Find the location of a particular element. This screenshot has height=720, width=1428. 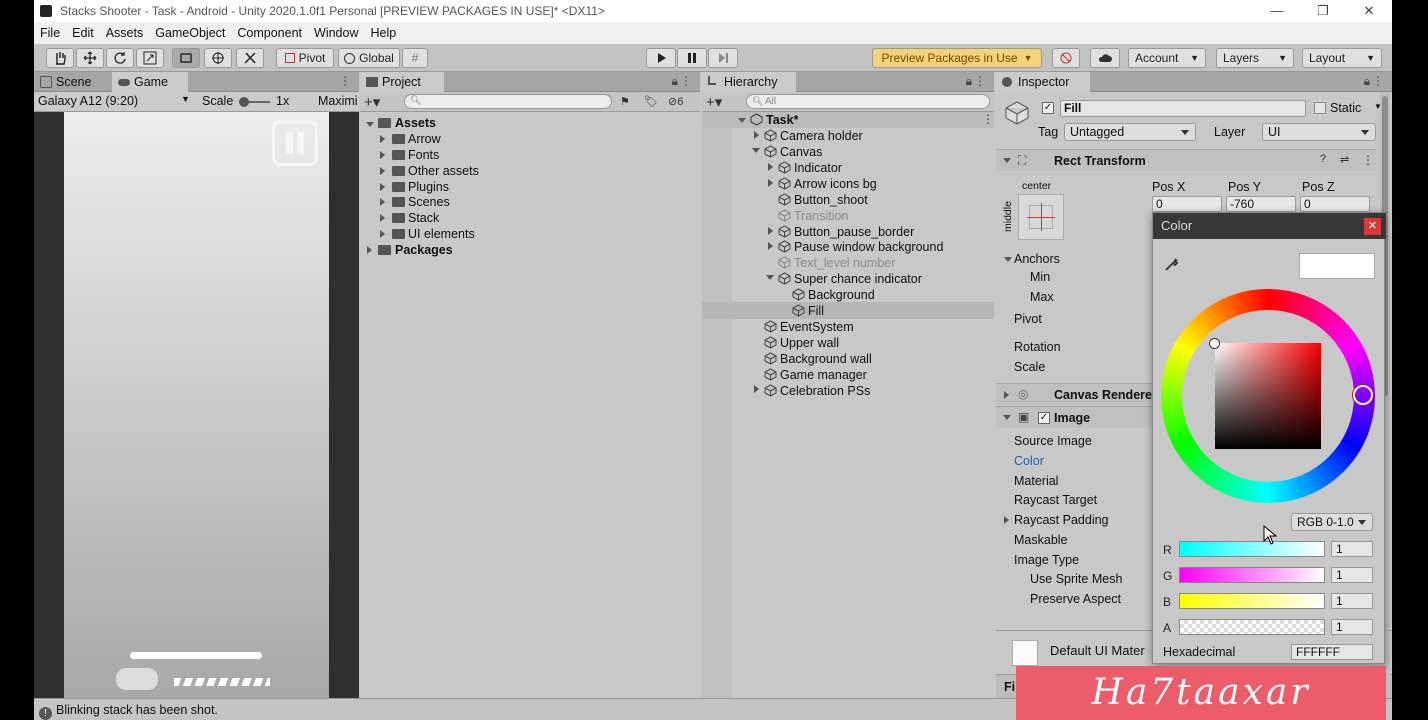

close-icon: ✕ is located at coordinates (1372, 226).